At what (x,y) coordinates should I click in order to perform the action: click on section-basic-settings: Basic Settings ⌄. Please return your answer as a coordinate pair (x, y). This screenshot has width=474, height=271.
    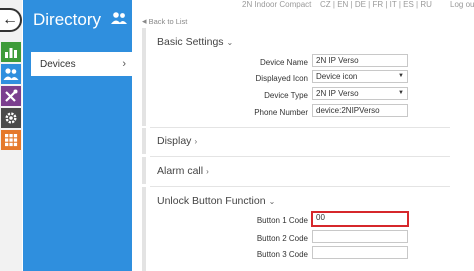
    Looking at the image, I should click on (195, 42).